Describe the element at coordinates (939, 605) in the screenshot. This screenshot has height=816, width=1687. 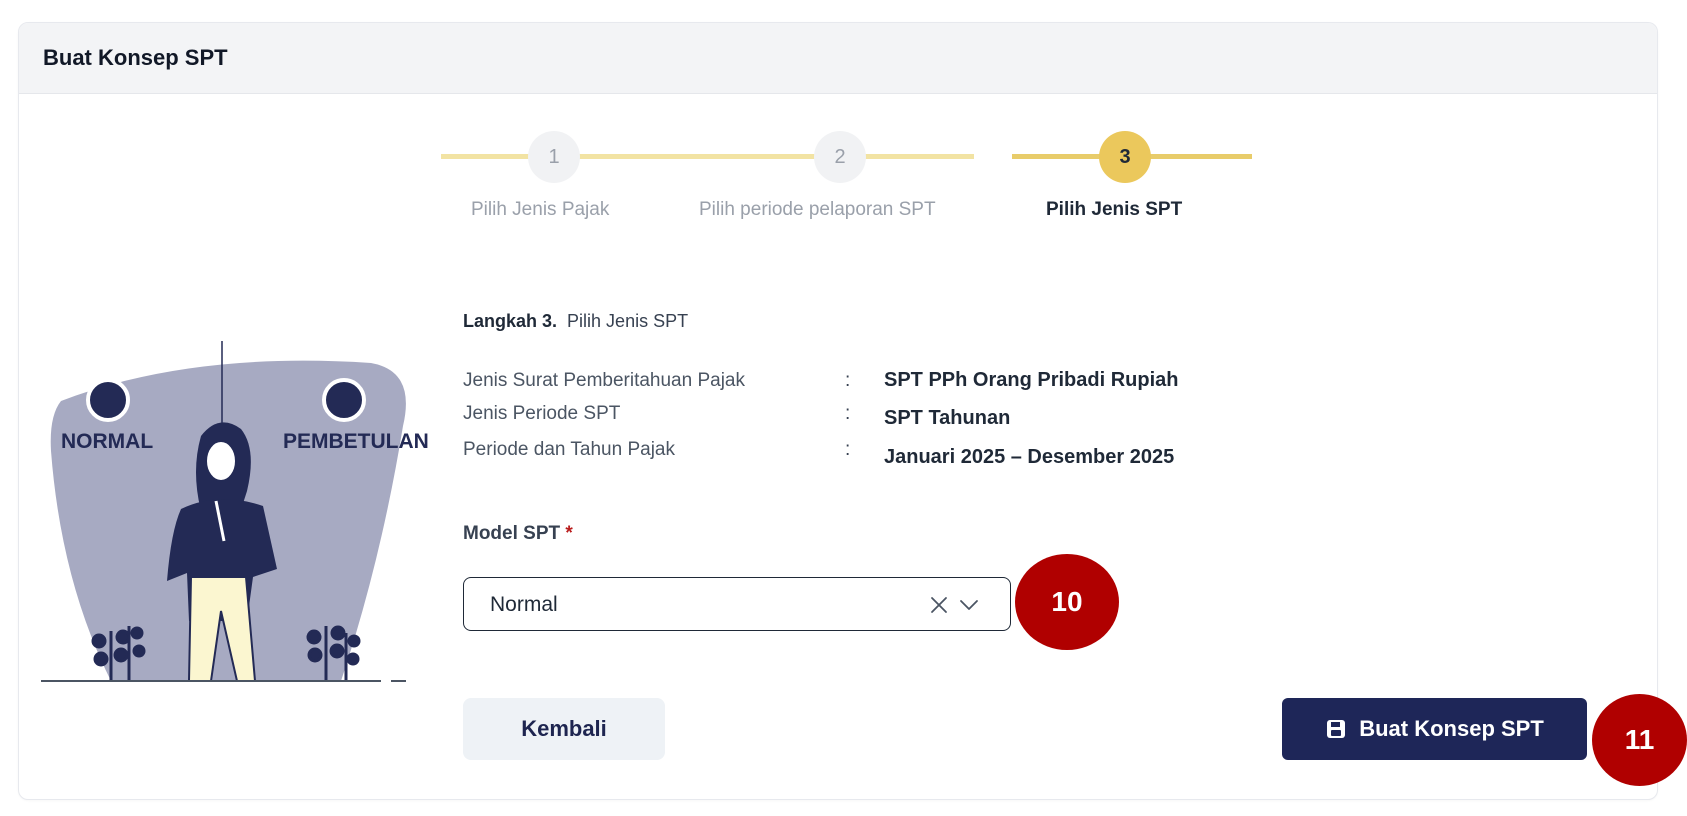
I see `clear-icon` at that location.